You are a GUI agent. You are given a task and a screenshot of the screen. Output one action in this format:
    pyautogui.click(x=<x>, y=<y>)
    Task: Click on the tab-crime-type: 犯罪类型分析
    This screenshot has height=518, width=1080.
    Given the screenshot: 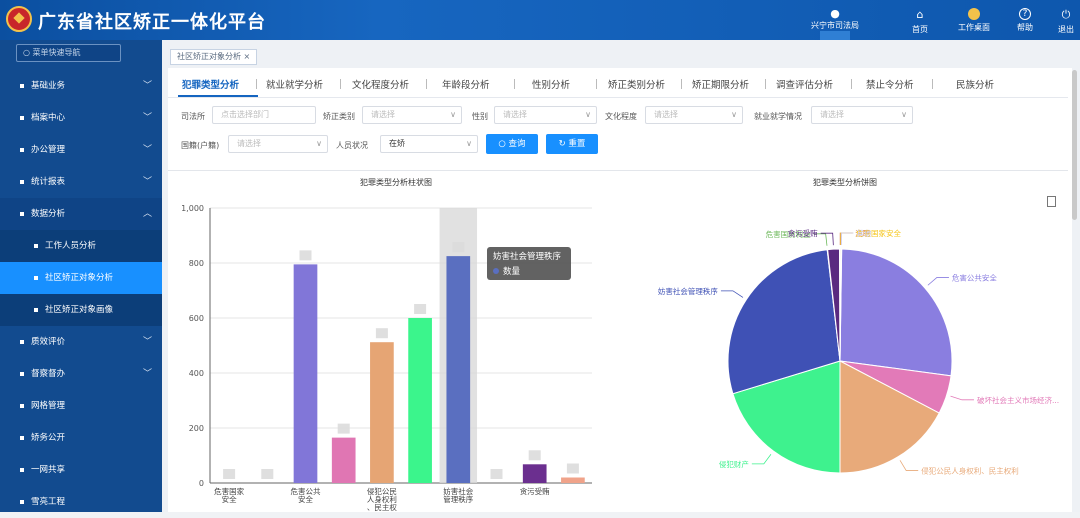 What is the action you would take?
    pyautogui.click(x=210, y=84)
    